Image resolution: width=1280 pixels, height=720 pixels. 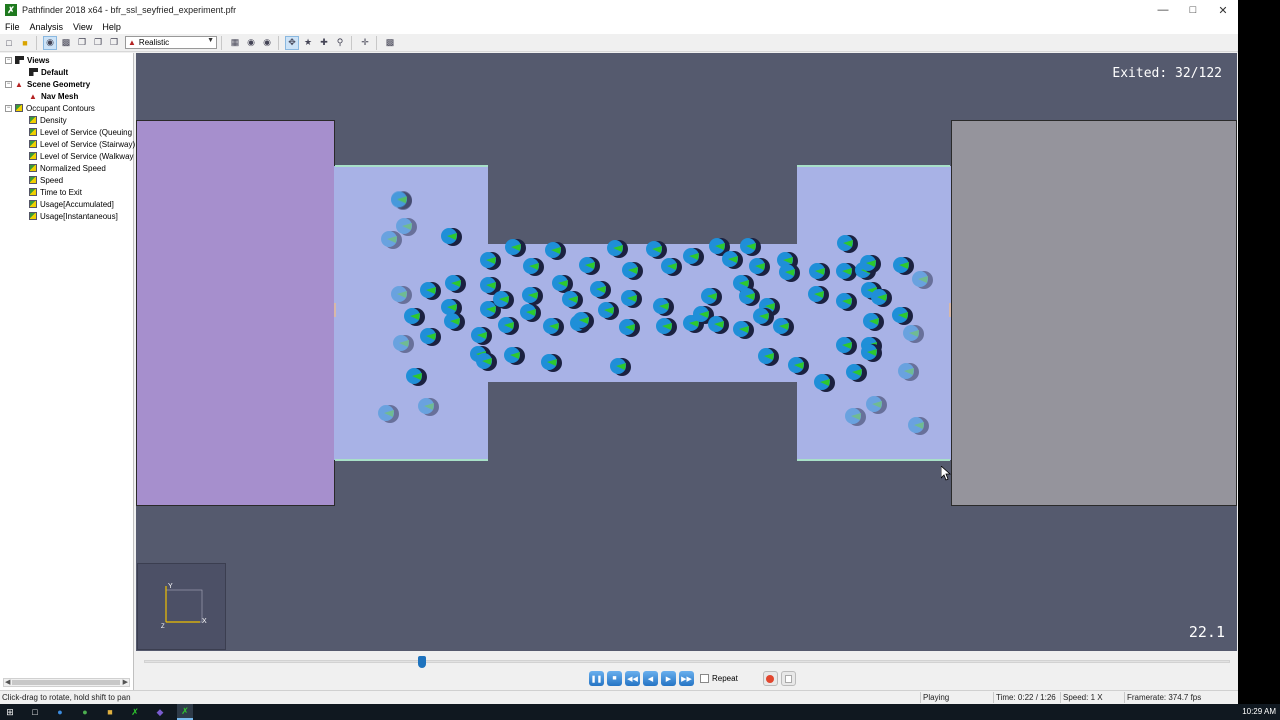 What do you see at coordinates (1167, 73) in the screenshot?
I see `exited-counter: Exited: 32/122` at bounding box center [1167, 73].